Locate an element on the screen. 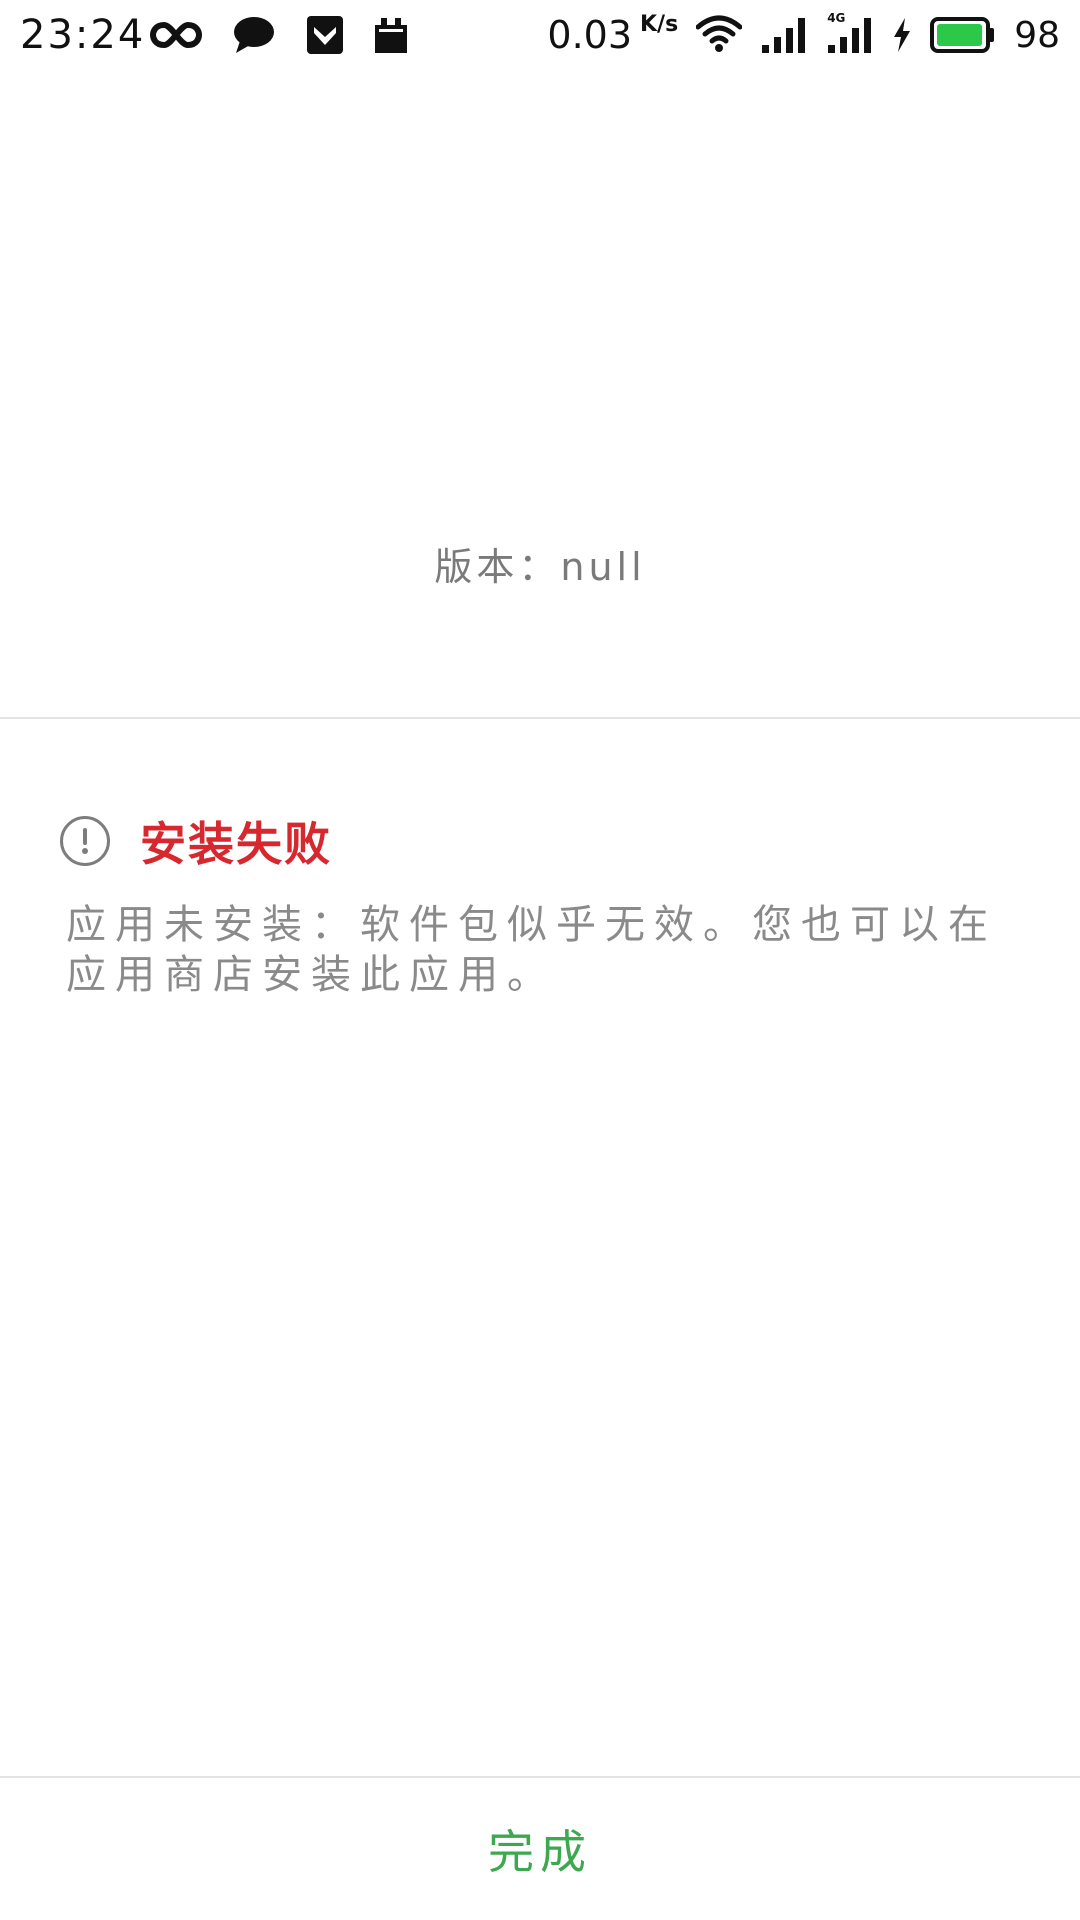 The height and width of the screenshot is (1920, 1080). battery-level: 98 is located at coordinates (1037, 35).